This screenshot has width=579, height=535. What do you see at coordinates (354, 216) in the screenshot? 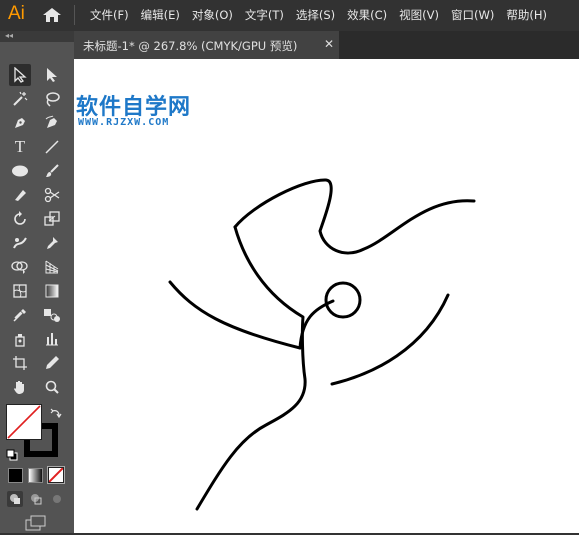
I see `curve-head-loop` at bounding box center [354, 216].